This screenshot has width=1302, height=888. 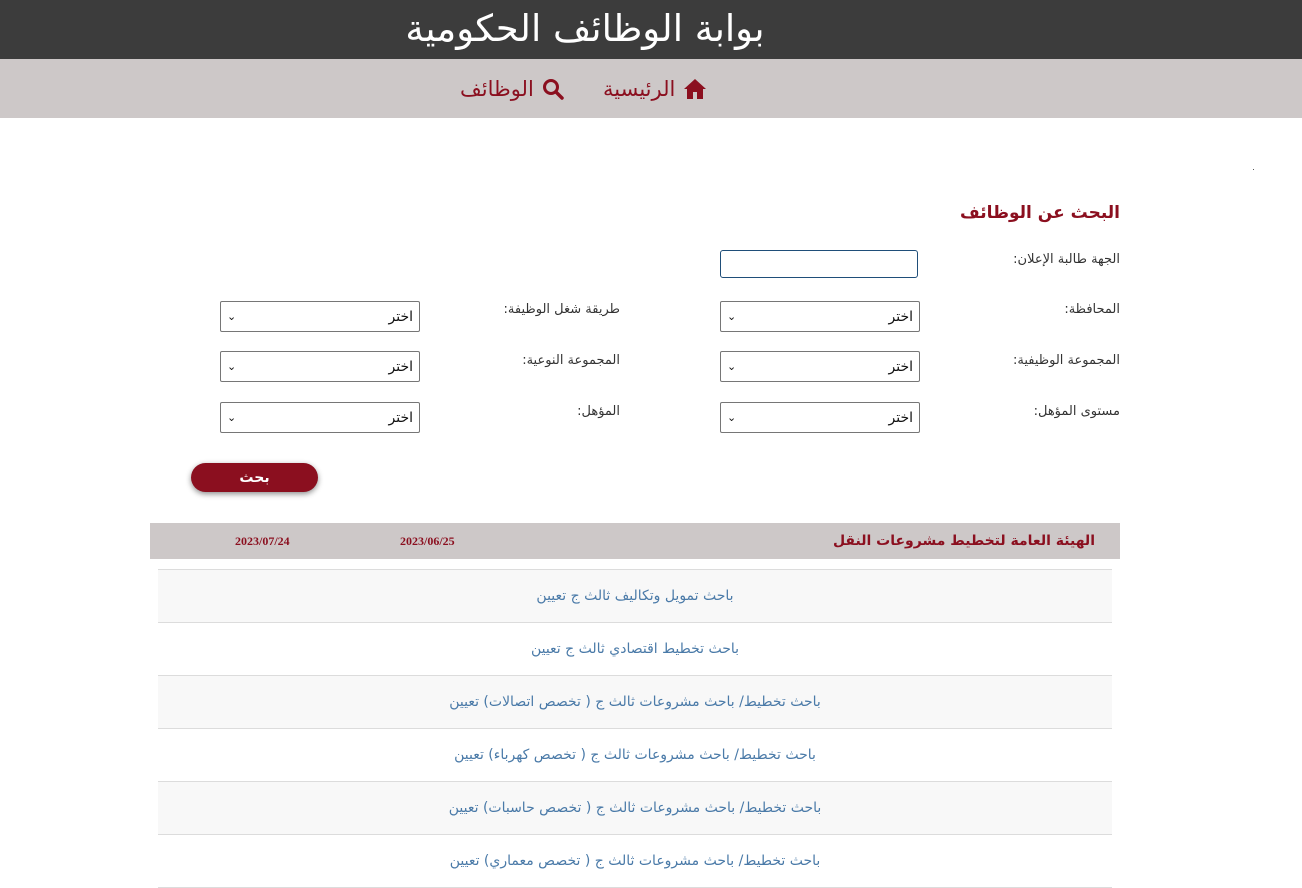 I want to click on top-header-bar: بوابة الوظائف الحكومية, so click(x=651, y=29).